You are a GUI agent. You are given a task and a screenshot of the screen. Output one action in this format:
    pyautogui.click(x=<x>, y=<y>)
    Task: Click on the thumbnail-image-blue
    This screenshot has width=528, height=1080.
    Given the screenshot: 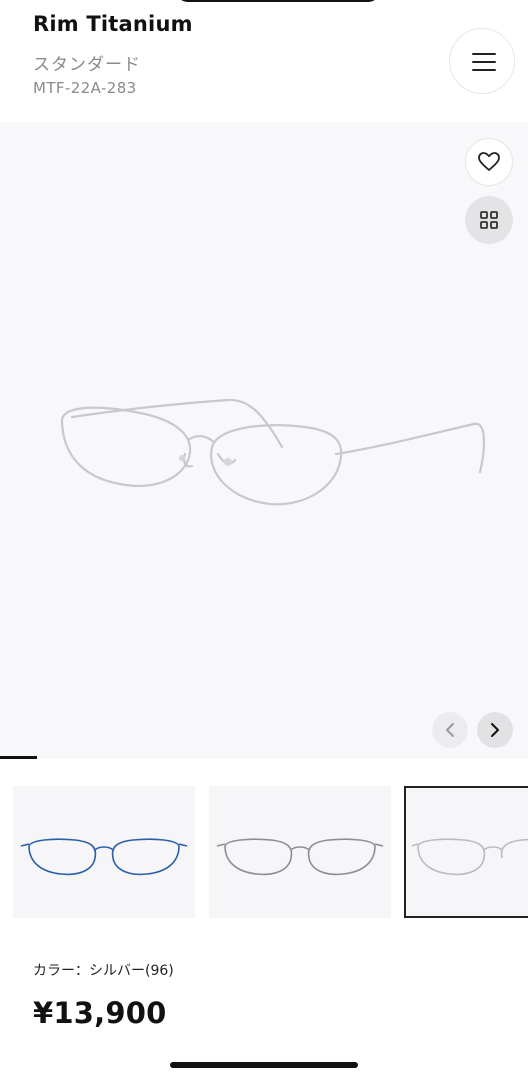 What is the action you would take?
    pyautogui.click(x=104, y=857)
    